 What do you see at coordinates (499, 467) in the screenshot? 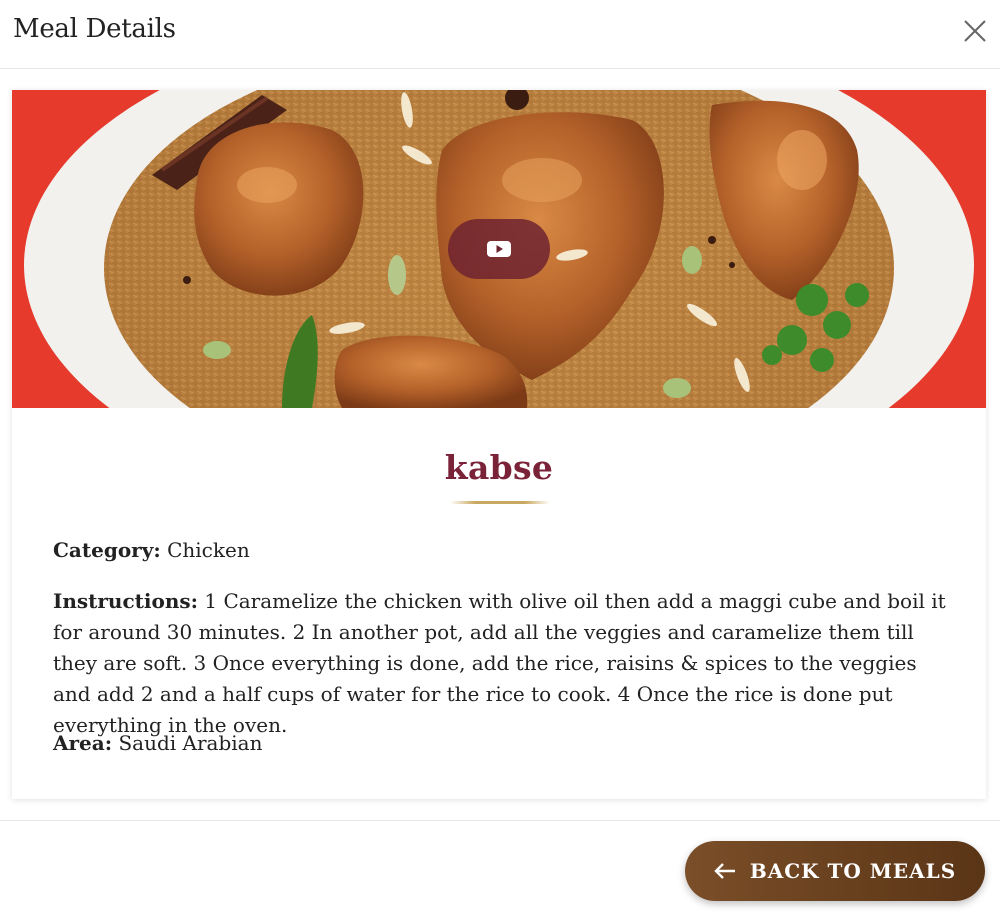
I see `meal-title: kabse` at bounding box center [499, 467].